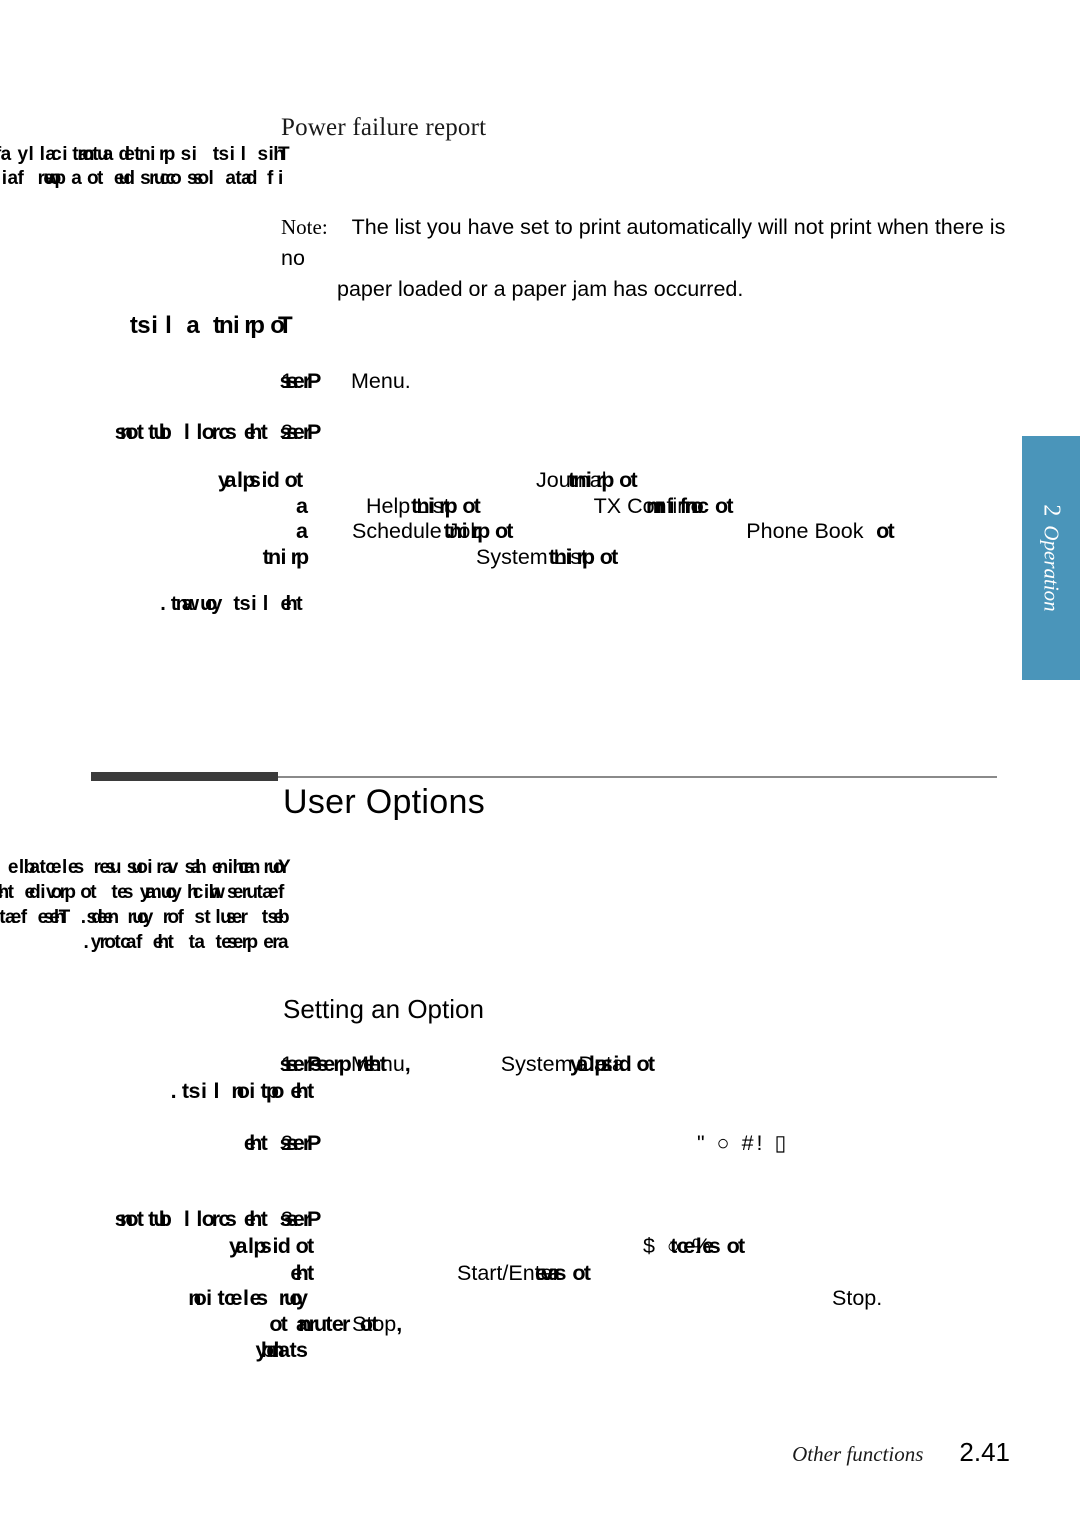  I want to click on to-print-step-1: 1.PressMenu., so click(346, 381).